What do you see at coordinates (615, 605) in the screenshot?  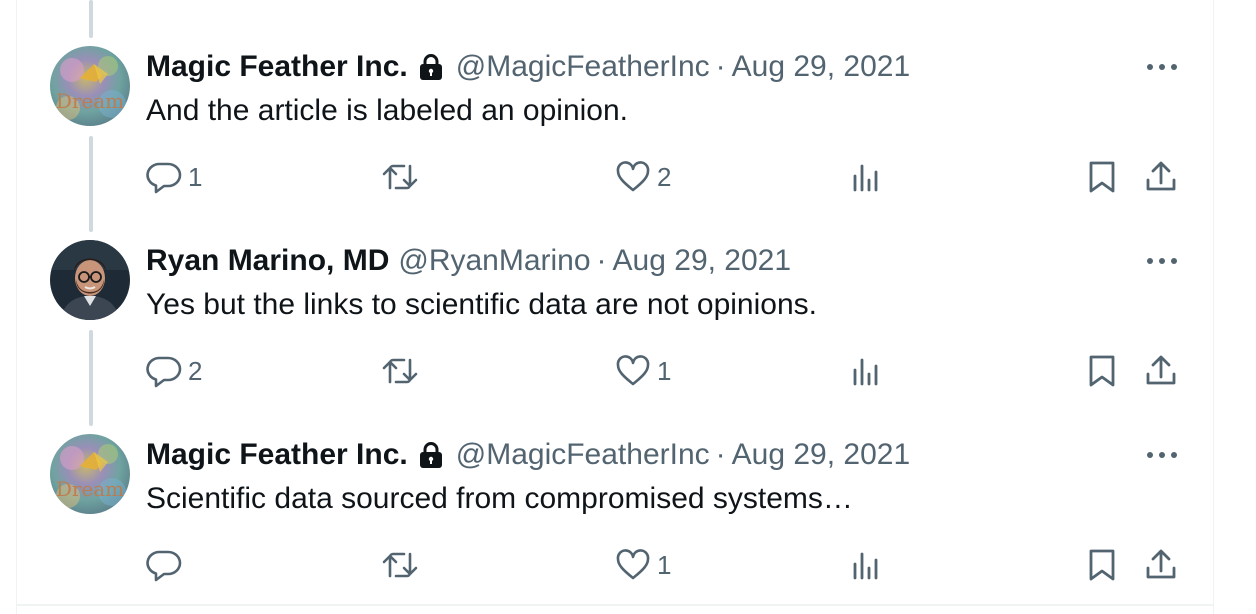 I see `divider` at bounding box center [615, 605].